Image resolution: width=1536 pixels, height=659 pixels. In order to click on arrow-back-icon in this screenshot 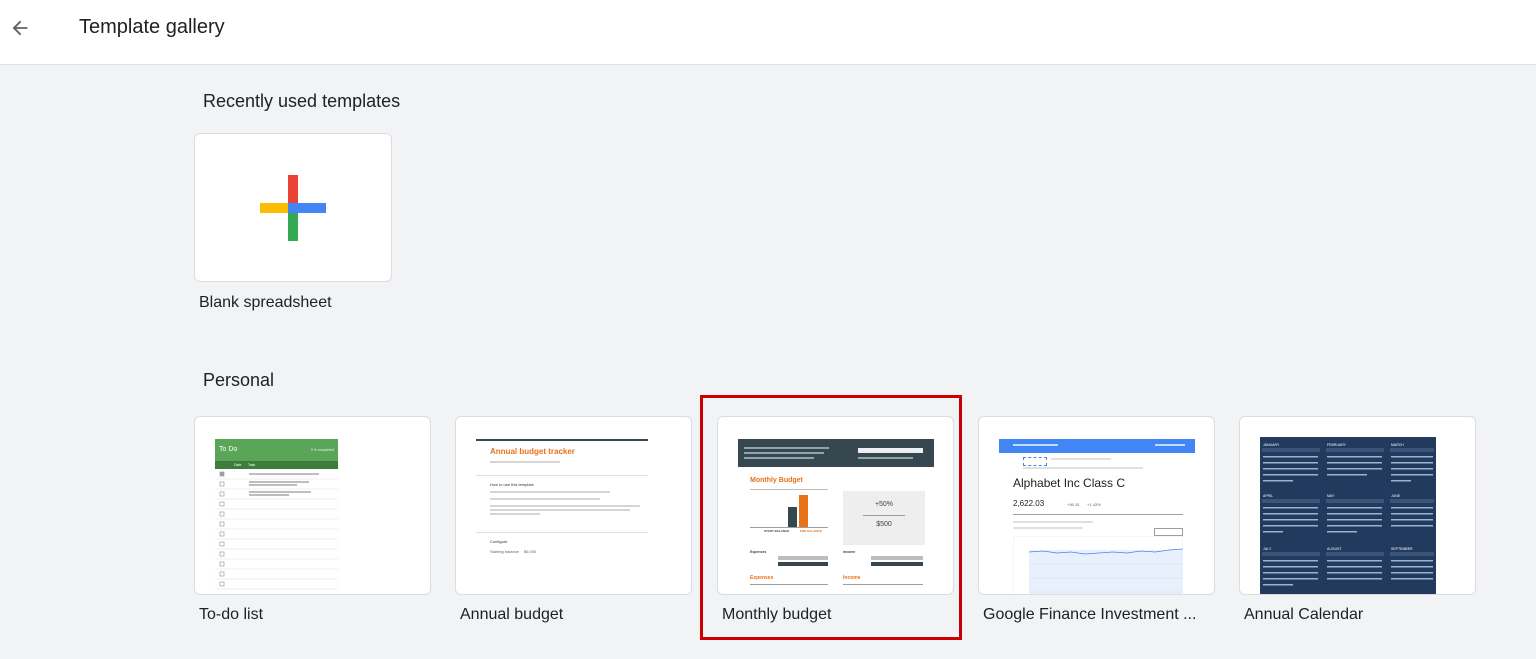, I will do `click(20, 28)`.